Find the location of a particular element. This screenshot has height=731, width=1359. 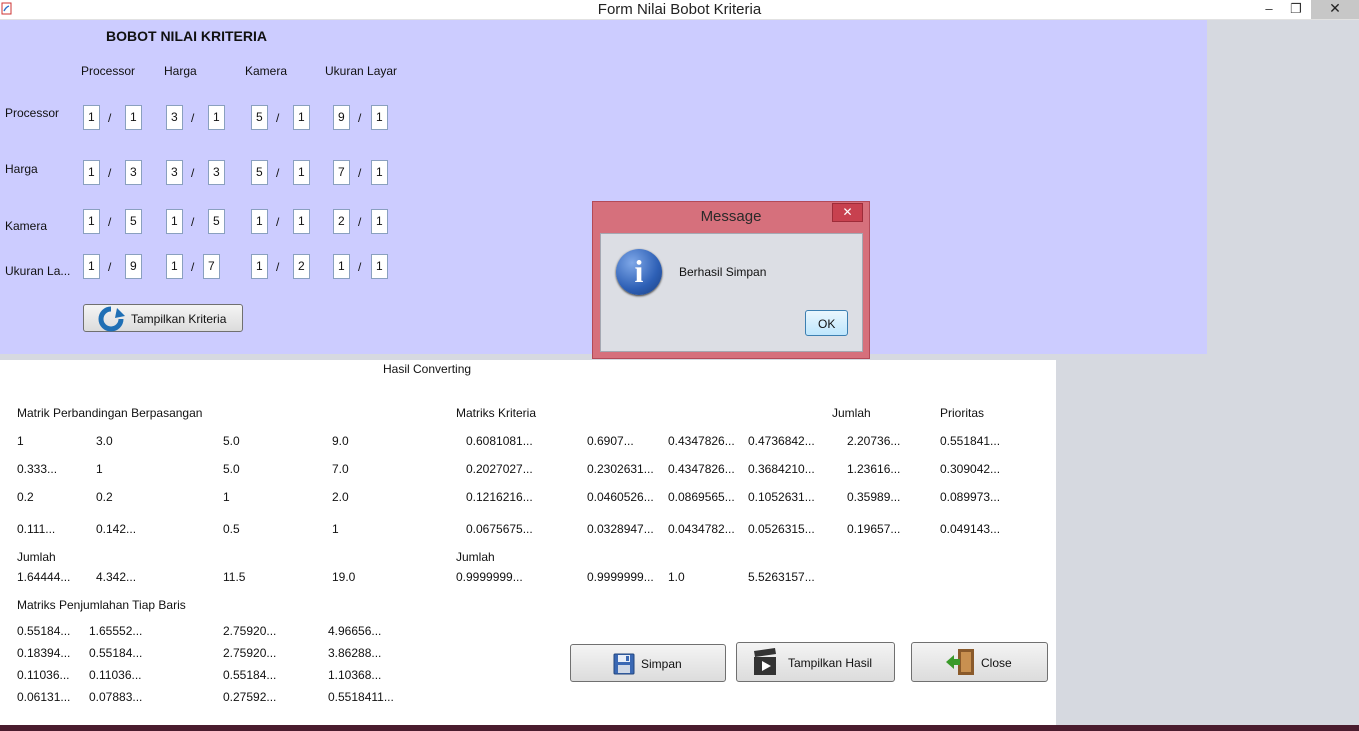

ukuran-kamera-num: 1 is located at coordinates (259, 266).